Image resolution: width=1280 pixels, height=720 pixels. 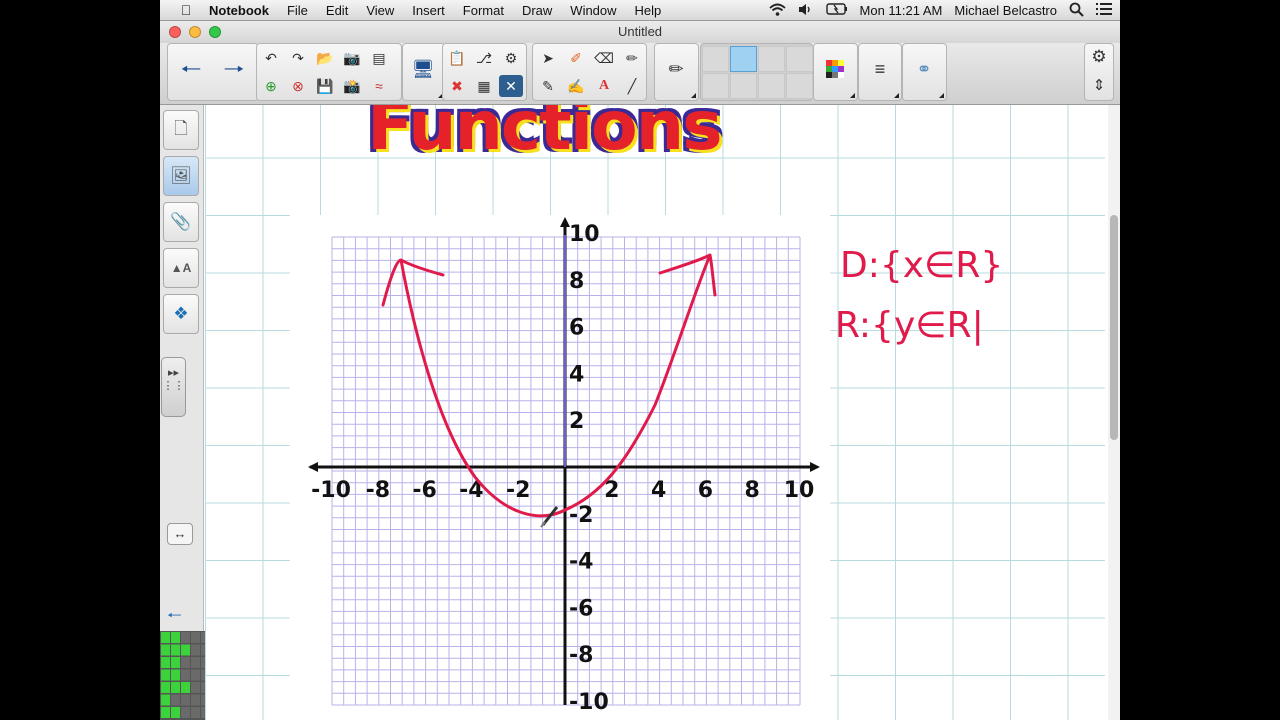 What do you see at coordinates (457, 86) in the screenshot?
I see `delete-icon: ✖` at bounding box center [457, 86].